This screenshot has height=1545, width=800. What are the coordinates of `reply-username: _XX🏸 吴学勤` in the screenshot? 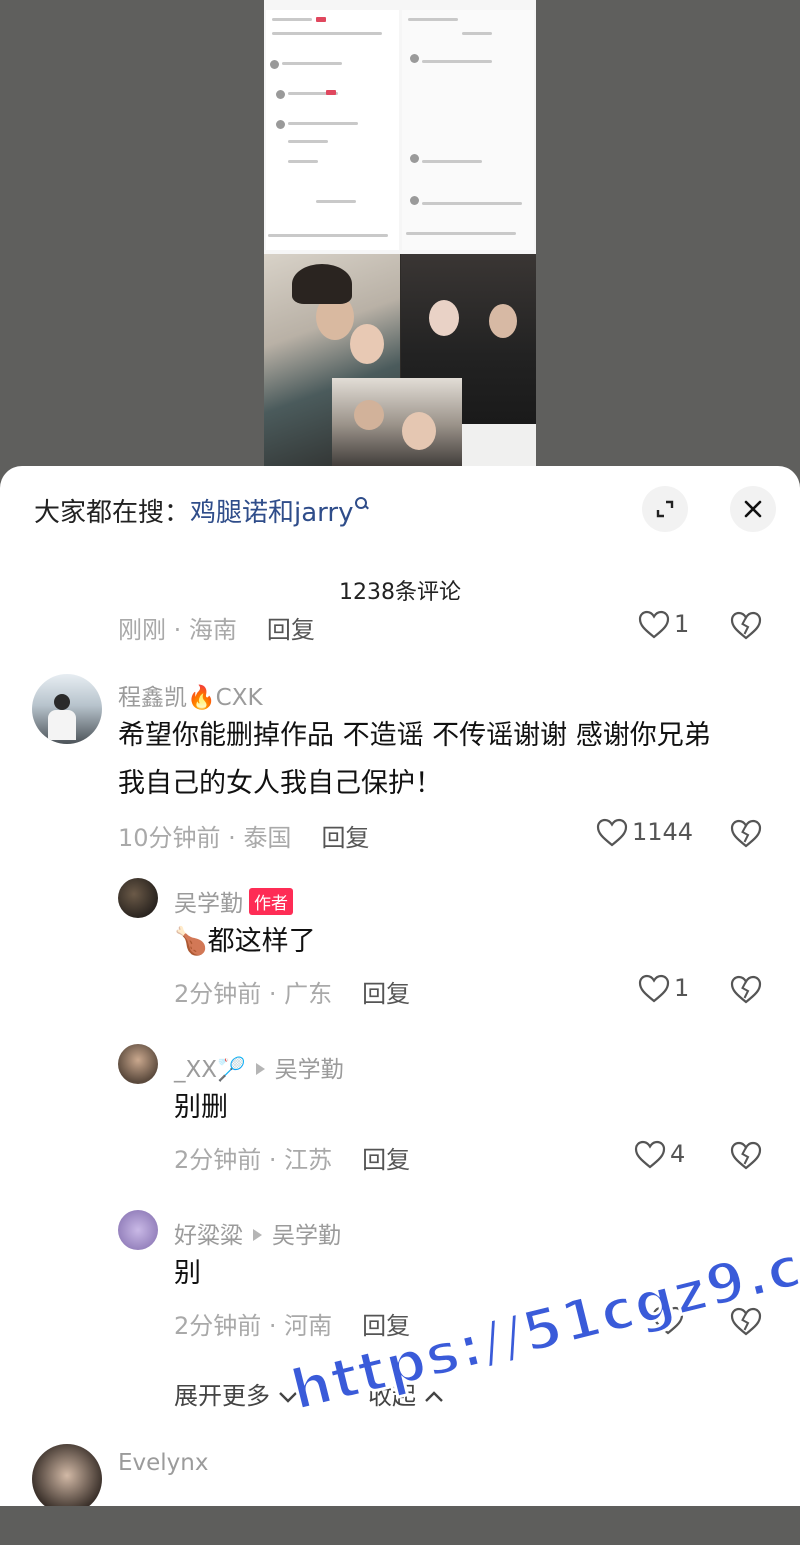 It's located at (259, 1067).